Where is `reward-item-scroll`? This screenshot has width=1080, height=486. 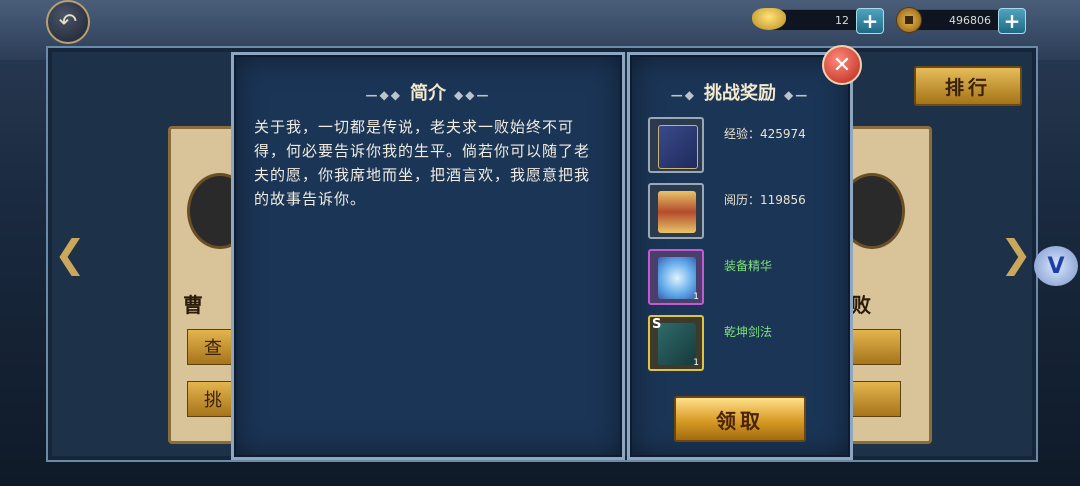
reward-item-scroll is located at coordinates (676, 211).